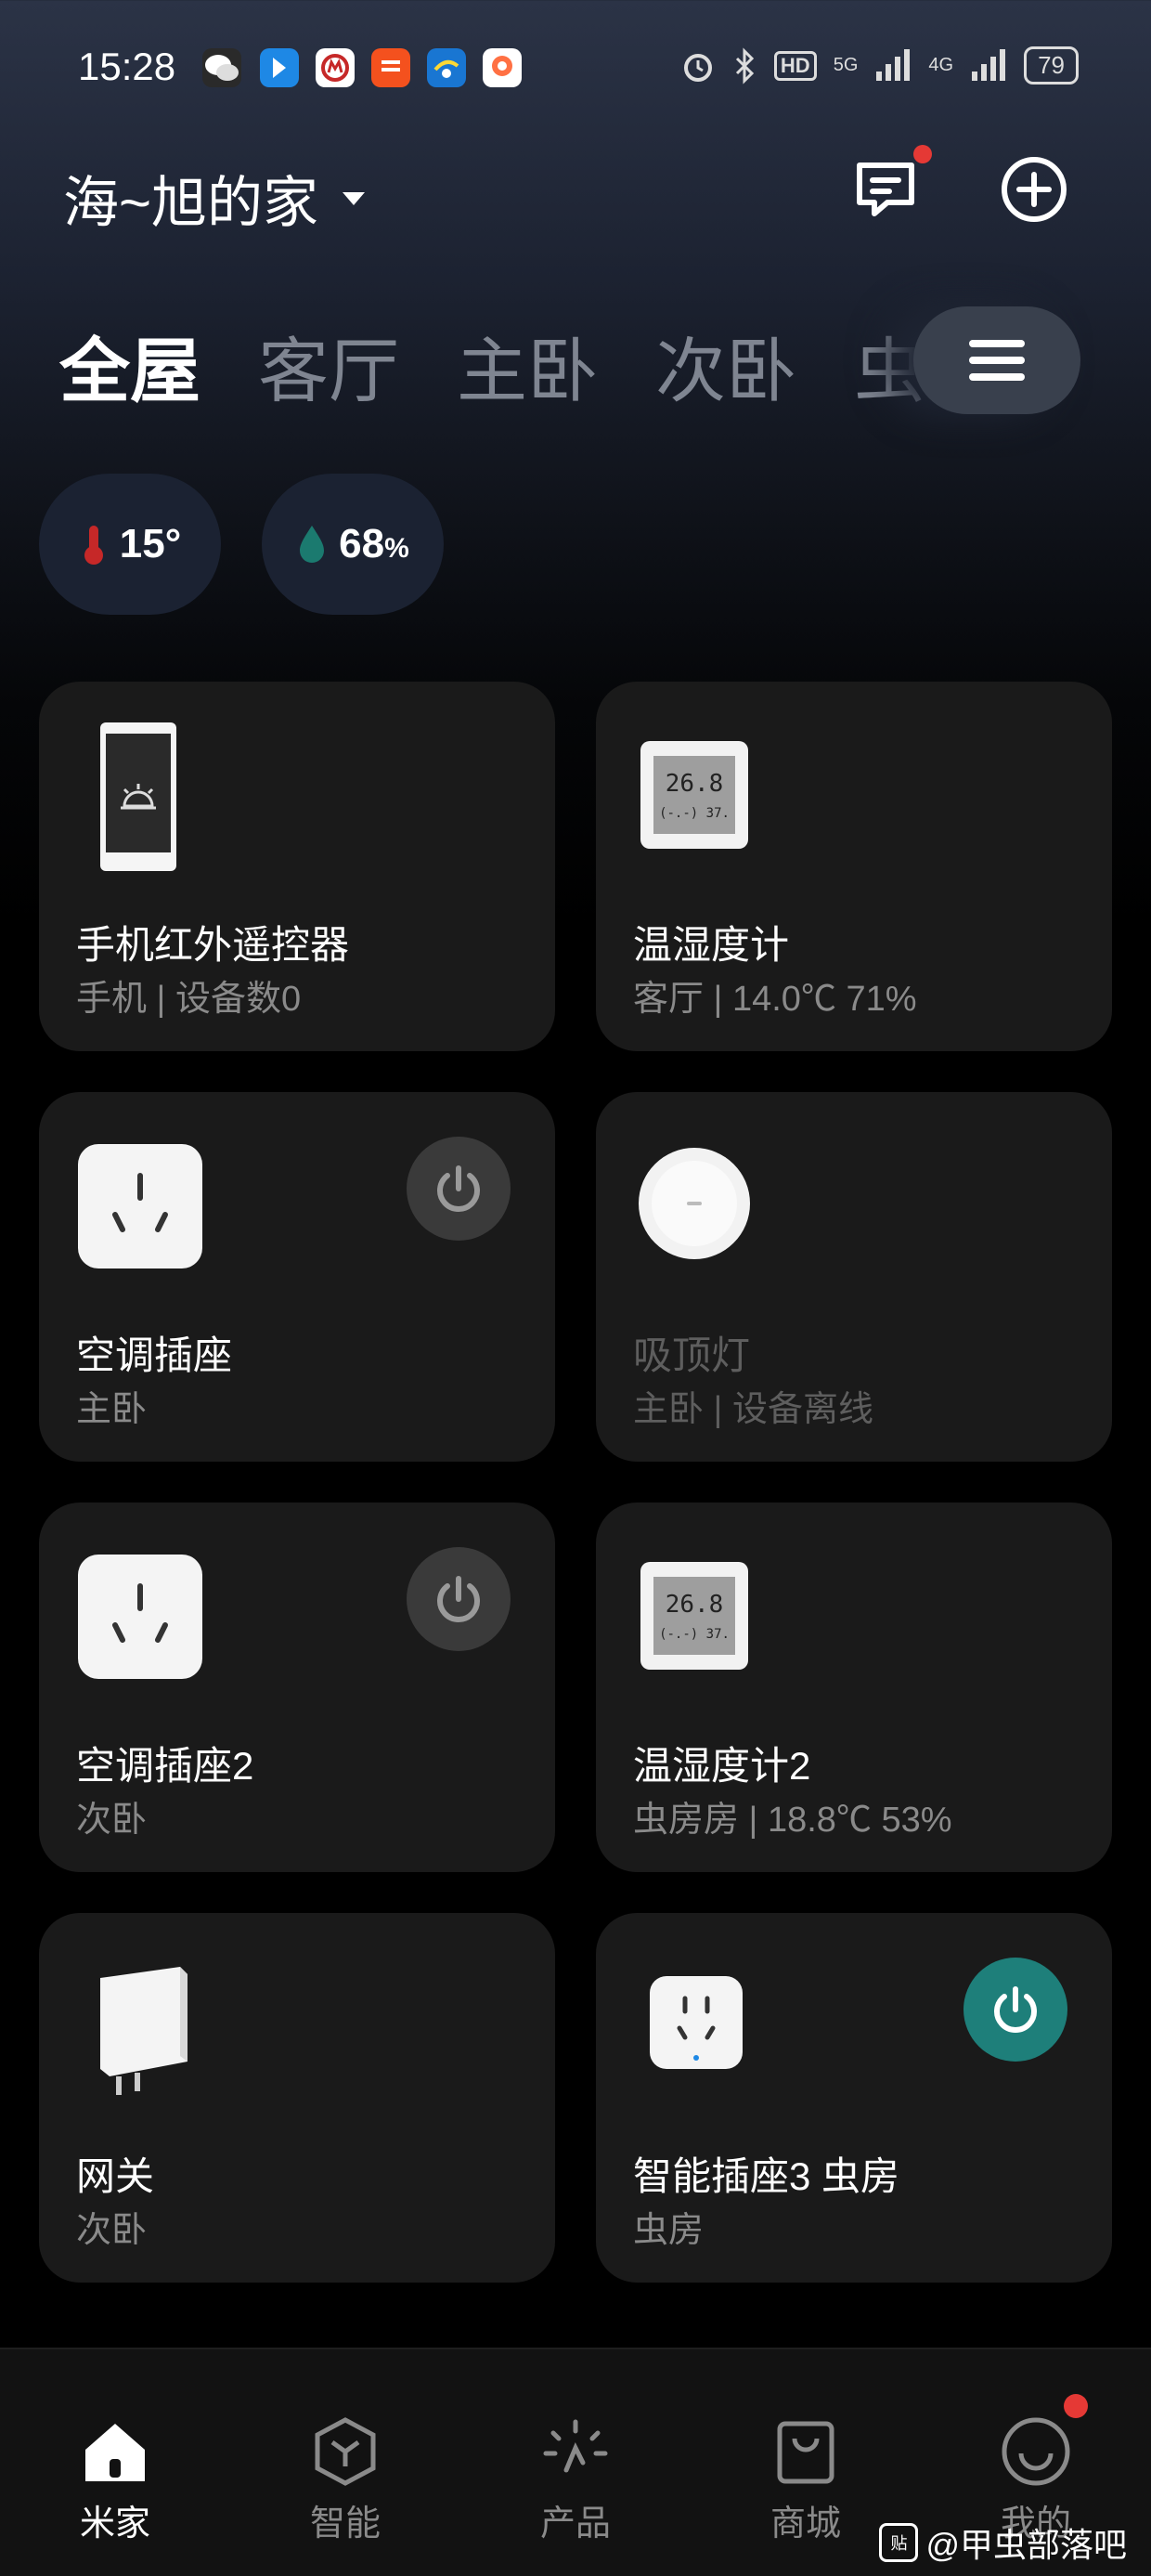  I want to click on nav-label: 智能, so click(345, 2524).